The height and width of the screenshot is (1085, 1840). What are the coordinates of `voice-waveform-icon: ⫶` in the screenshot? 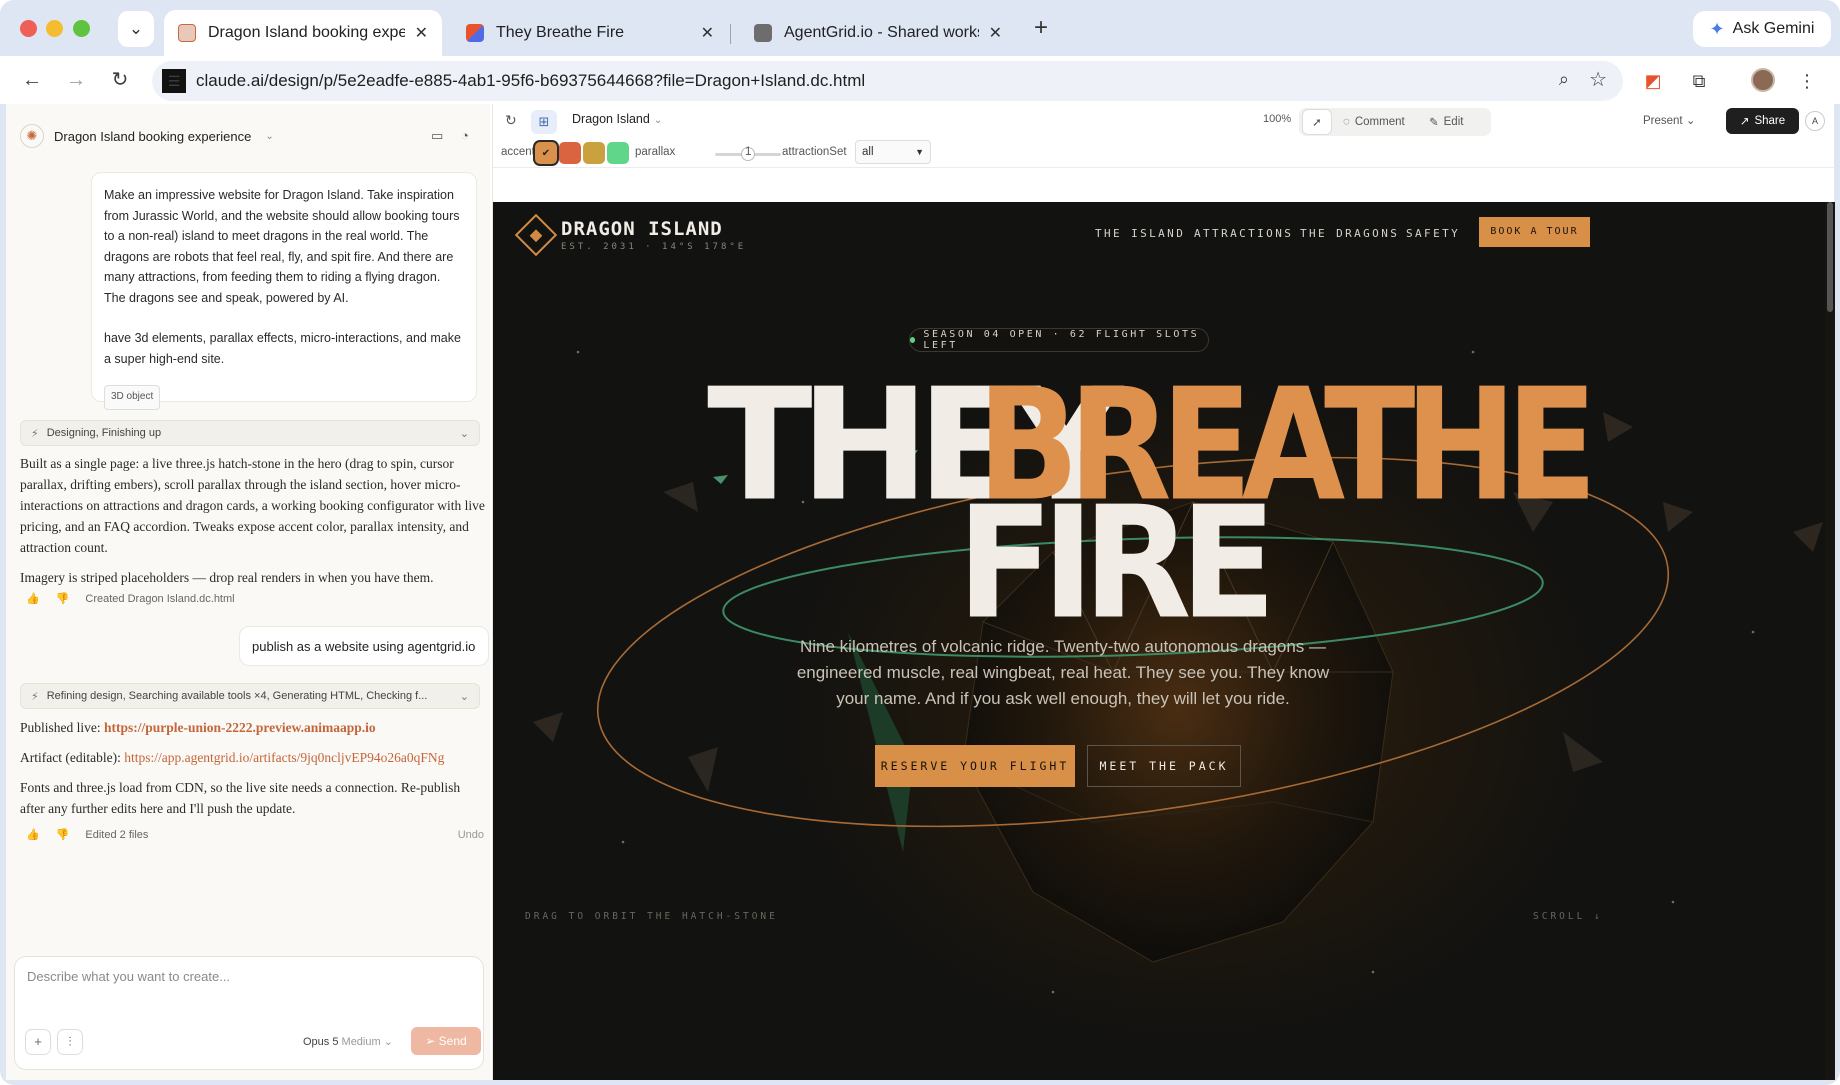 It's located at (70, 1042).